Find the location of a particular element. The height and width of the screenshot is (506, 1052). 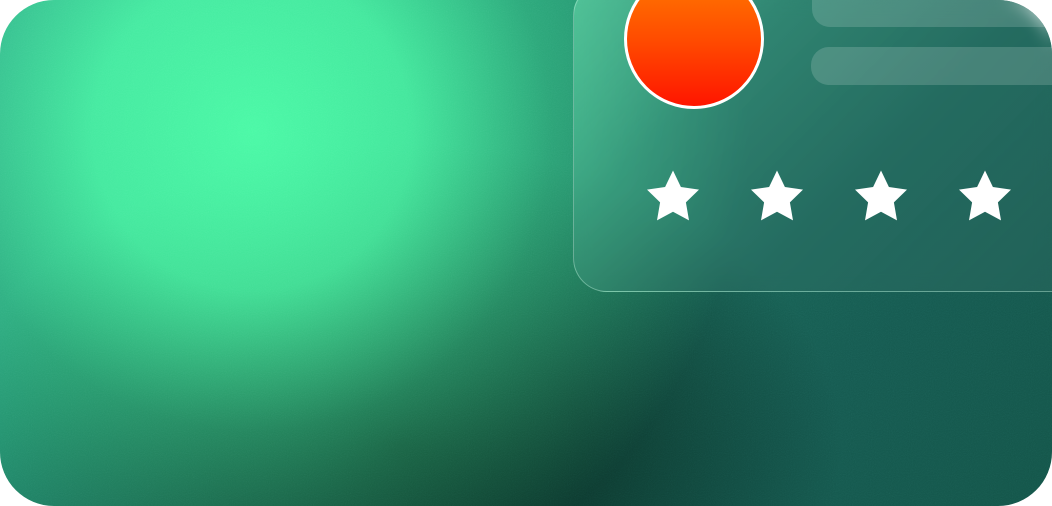

rating-stars is located at coordinates (832, 198).